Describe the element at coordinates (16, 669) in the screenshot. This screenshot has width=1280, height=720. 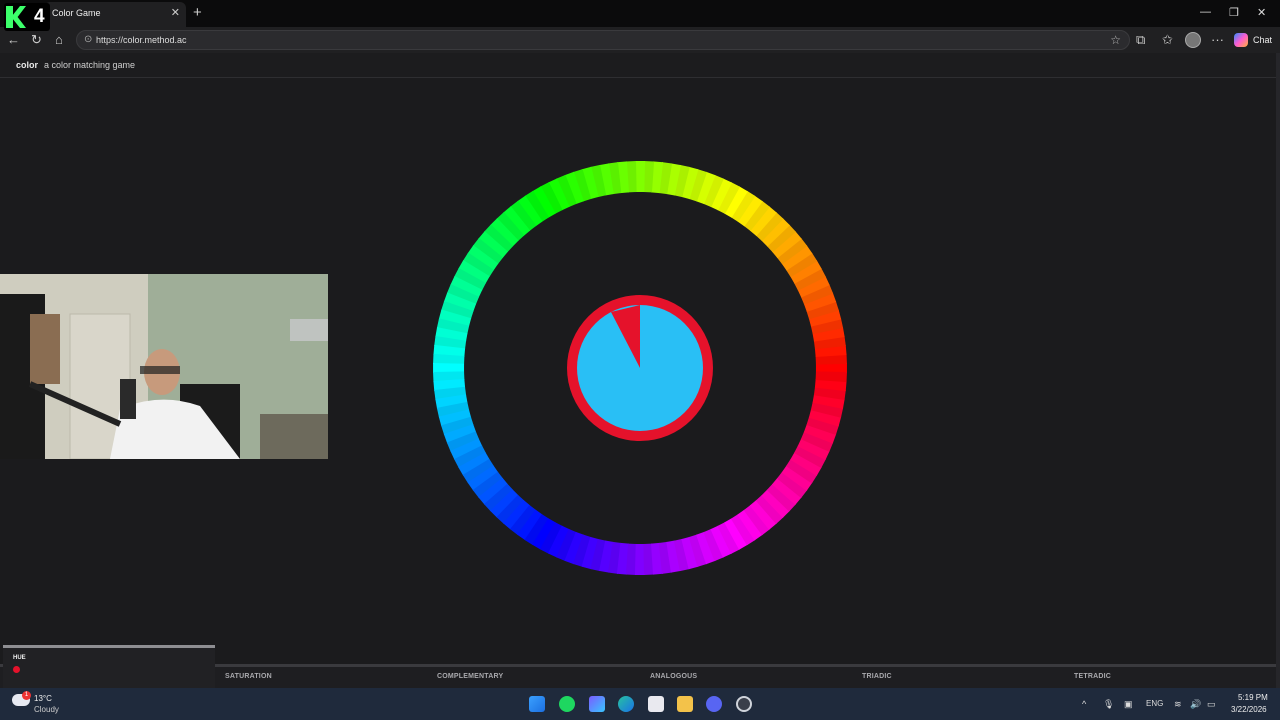
I see `hue-progress-dot` at that location.